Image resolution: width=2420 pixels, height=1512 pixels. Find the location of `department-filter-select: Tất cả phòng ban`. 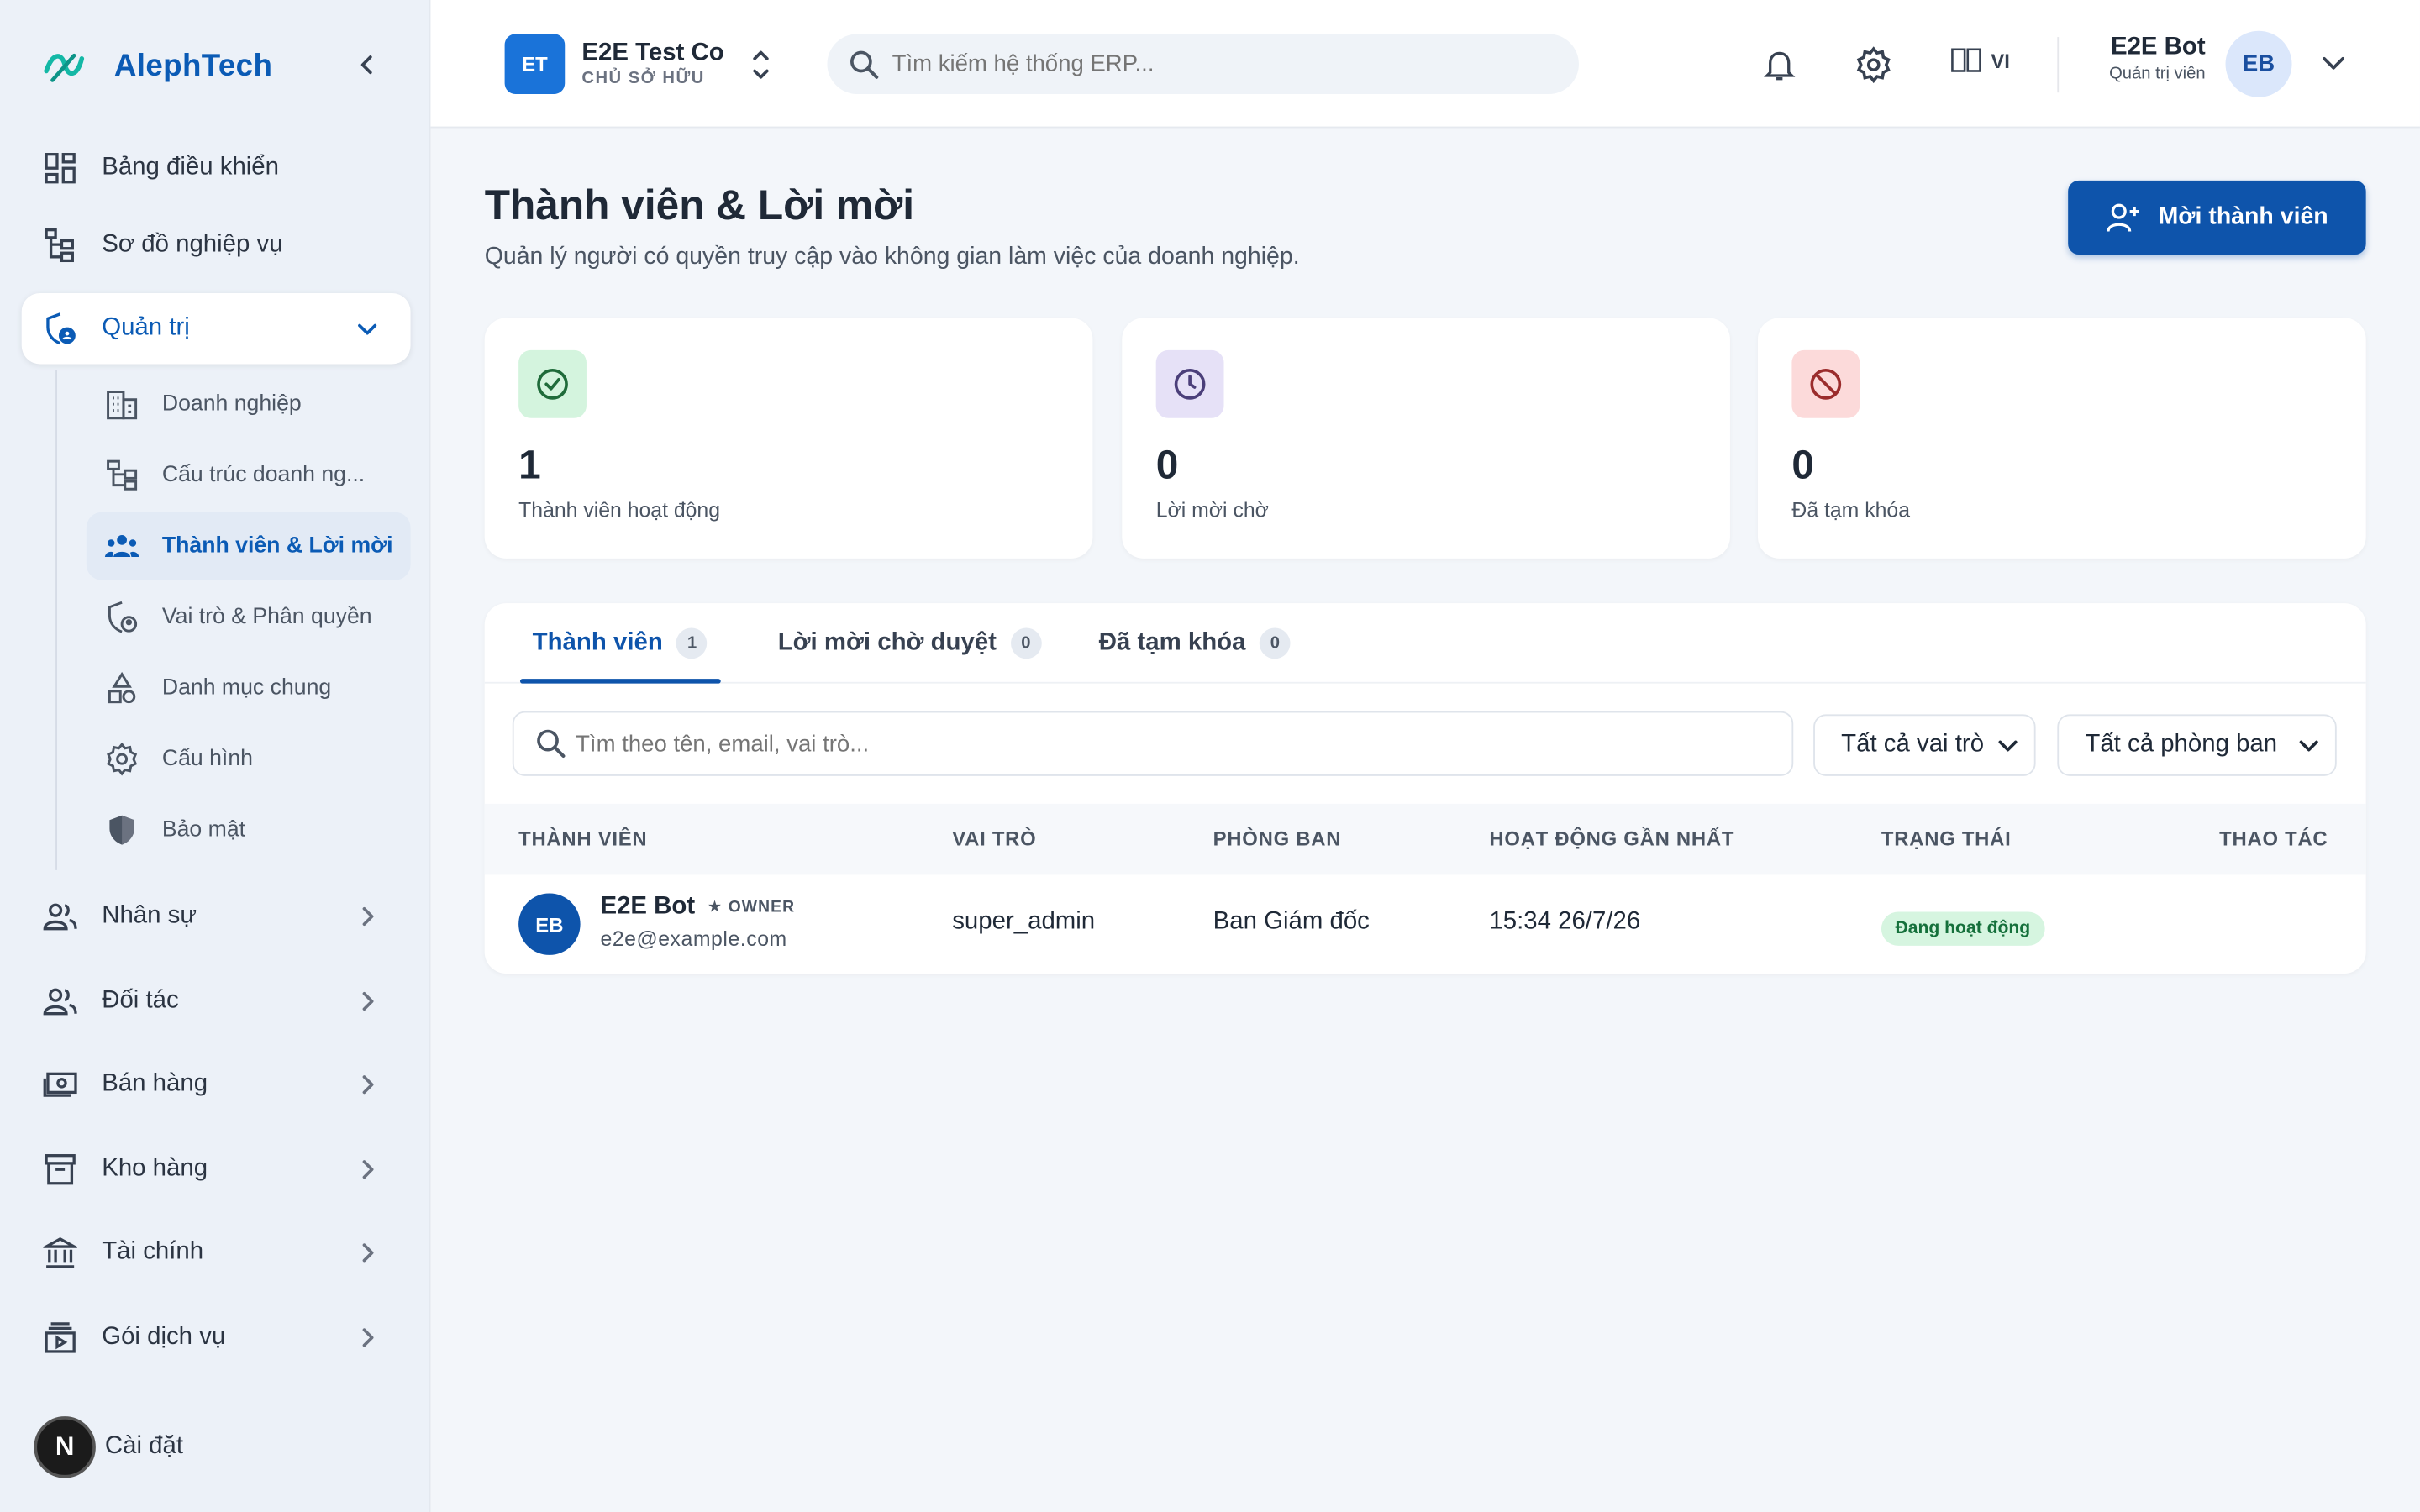

department-filter-select: Tất cả phòng ban is located at coordinates (2197, 745).